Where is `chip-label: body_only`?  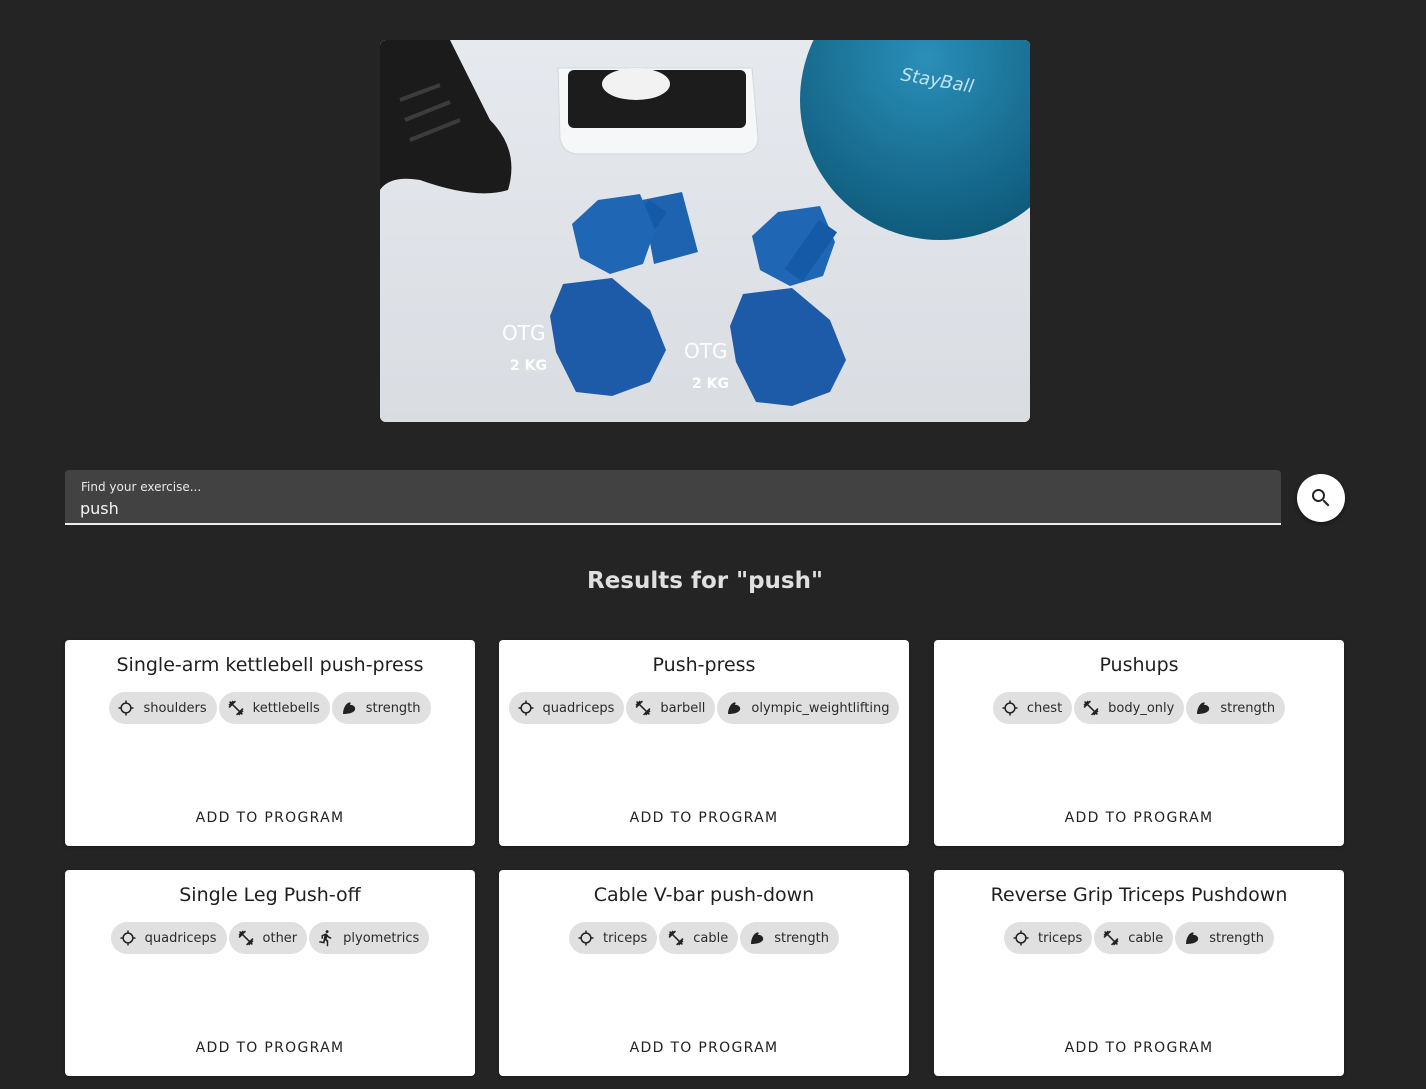 chip-label: body_only is located at coordinates (1141, 708).